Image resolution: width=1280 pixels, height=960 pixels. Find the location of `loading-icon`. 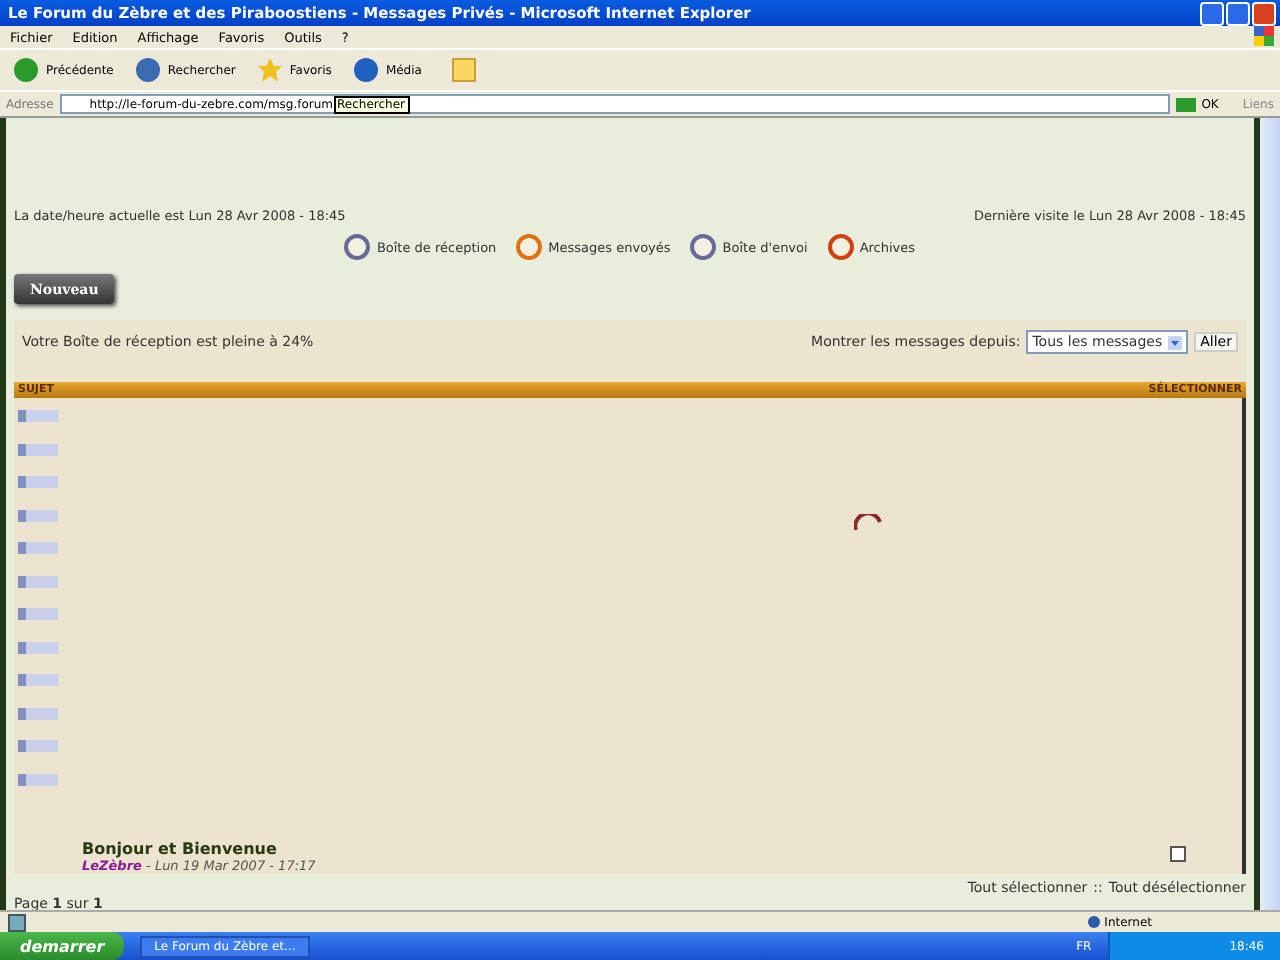

loading-icon is located at coordinates (868, 522).